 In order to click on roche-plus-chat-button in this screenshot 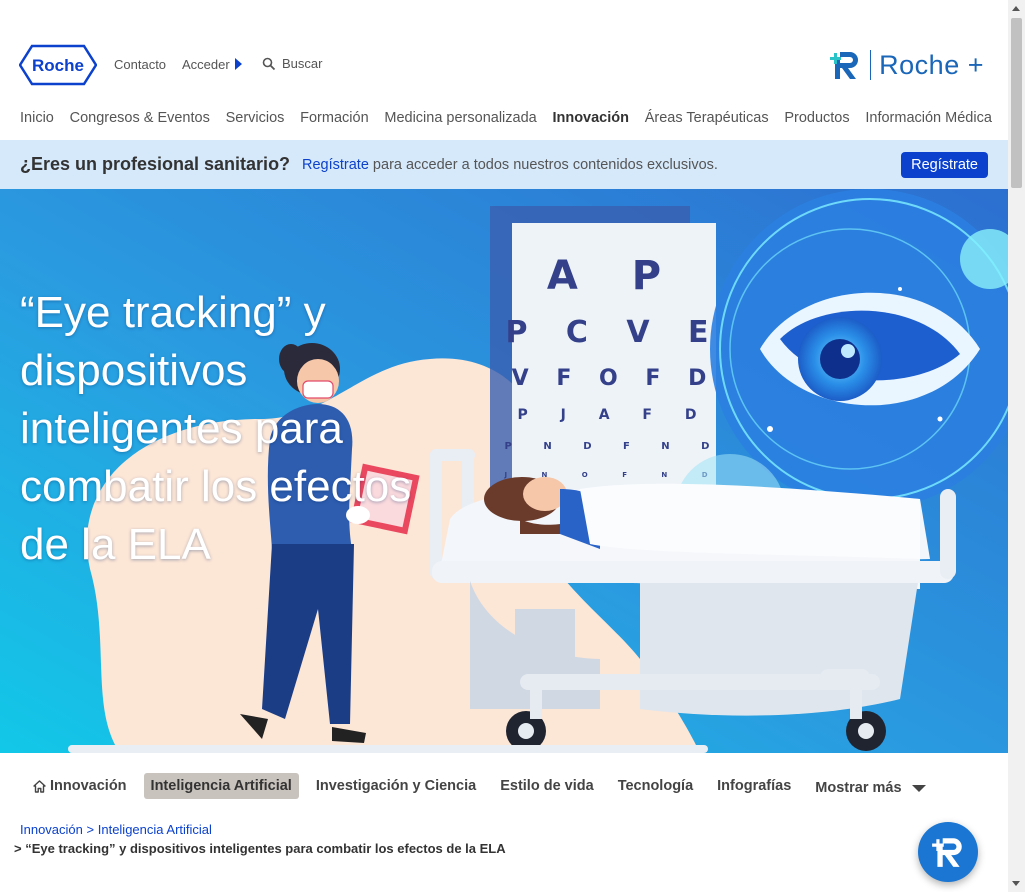, I will do `click(948, 852)`.